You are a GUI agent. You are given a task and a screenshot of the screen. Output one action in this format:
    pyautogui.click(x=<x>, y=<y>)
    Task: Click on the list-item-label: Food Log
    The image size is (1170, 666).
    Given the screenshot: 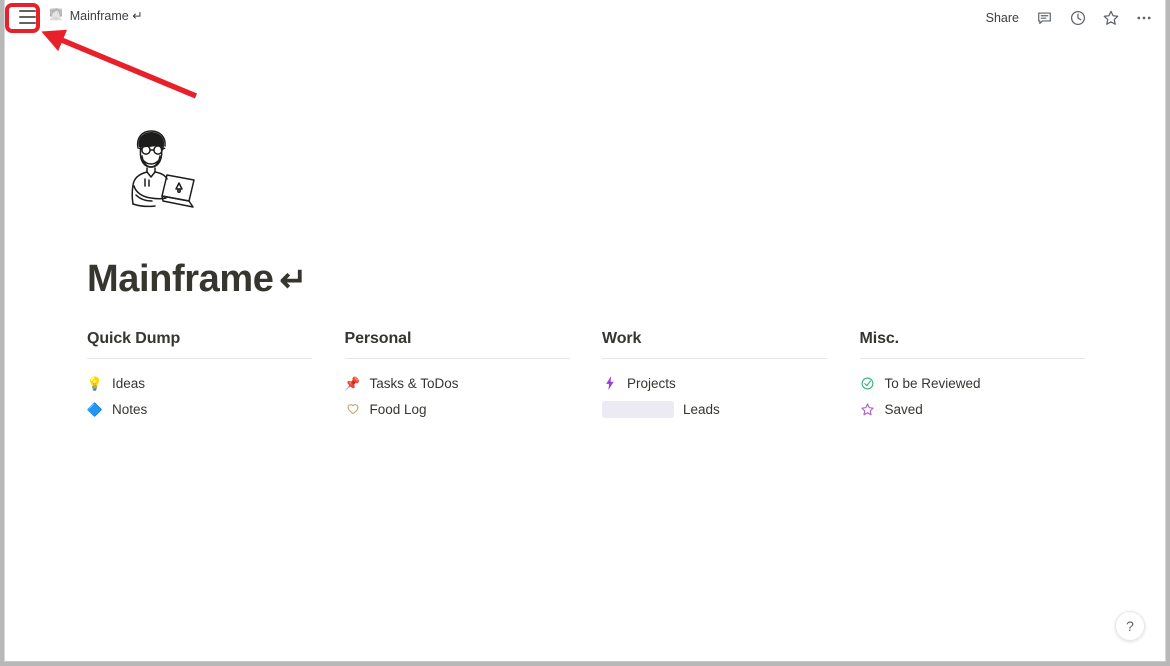 What is the action you would take?
    pyautogui.click(x=398, y=409)
    